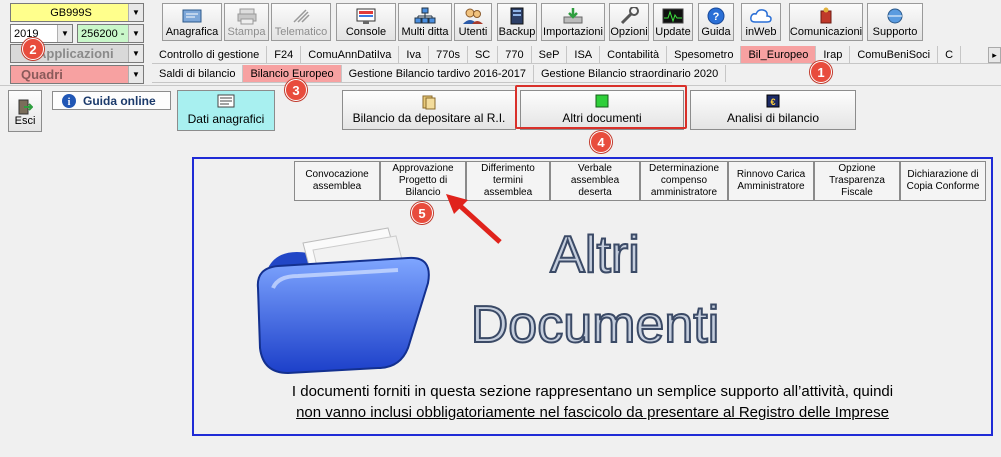 This screenshot has width=1001, height=457. I want to click on tab-label: Verbale assemblea deserta, so click(595, 180).